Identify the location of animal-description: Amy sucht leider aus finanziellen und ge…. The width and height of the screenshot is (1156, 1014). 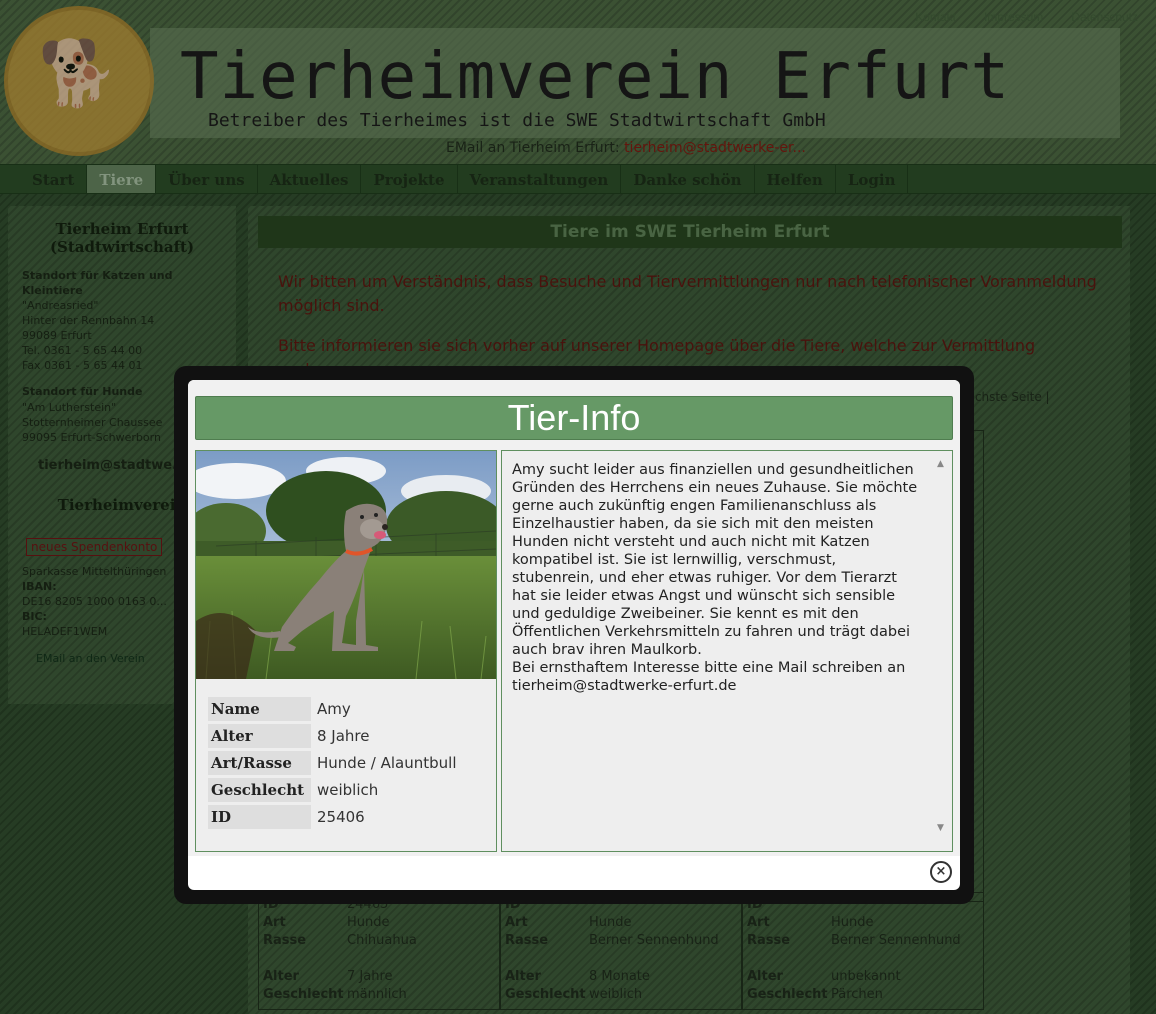
(715, 578).